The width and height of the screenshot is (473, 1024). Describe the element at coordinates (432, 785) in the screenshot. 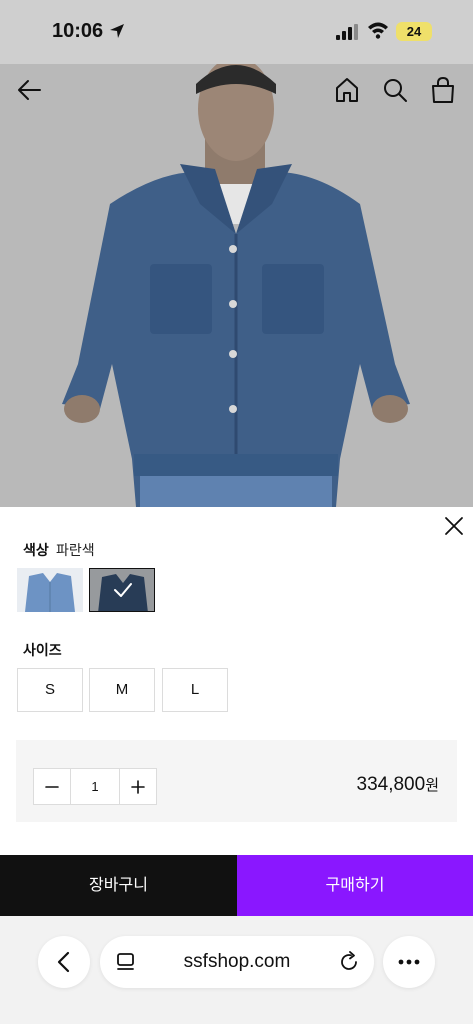

I see `price-currency: 원` at that location.